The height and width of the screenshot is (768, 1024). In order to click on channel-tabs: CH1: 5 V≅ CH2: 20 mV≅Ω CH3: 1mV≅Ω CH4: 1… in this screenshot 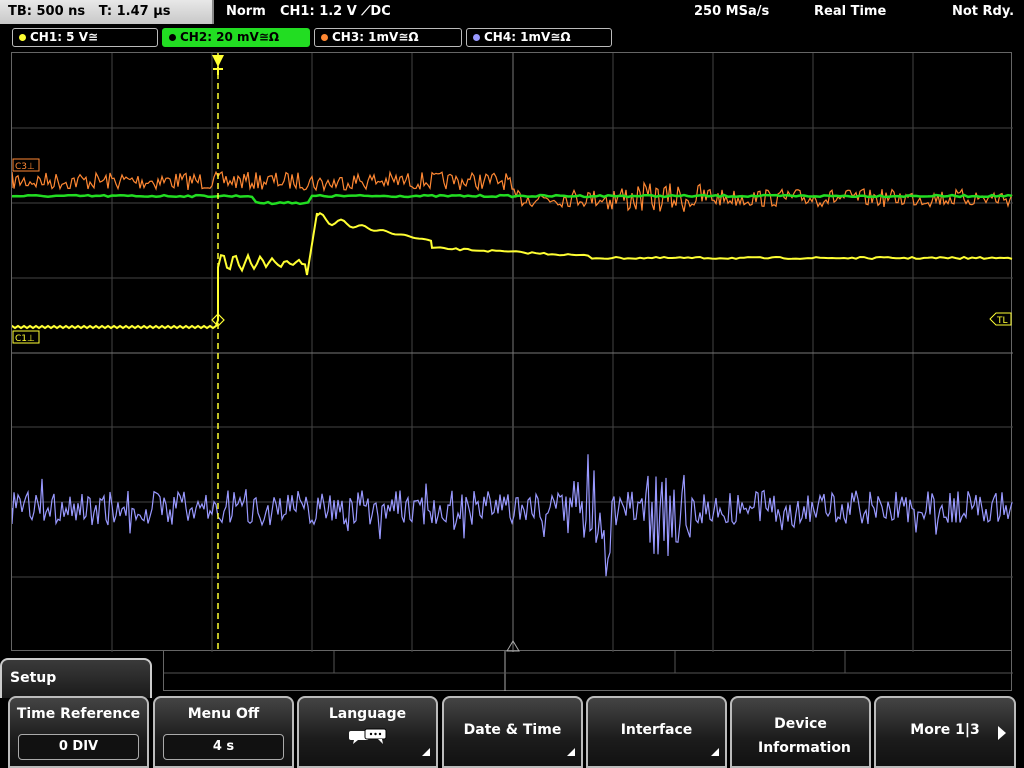, I will do `click(512, 37)`.